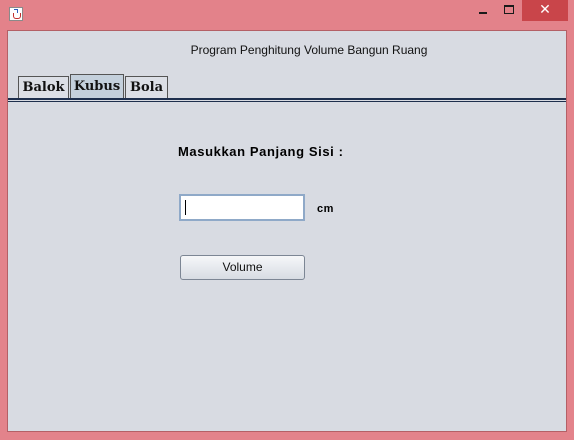  Describe the element at coordinates (287, 436) in the screenshot. I see `window-bottom-border` at that location.